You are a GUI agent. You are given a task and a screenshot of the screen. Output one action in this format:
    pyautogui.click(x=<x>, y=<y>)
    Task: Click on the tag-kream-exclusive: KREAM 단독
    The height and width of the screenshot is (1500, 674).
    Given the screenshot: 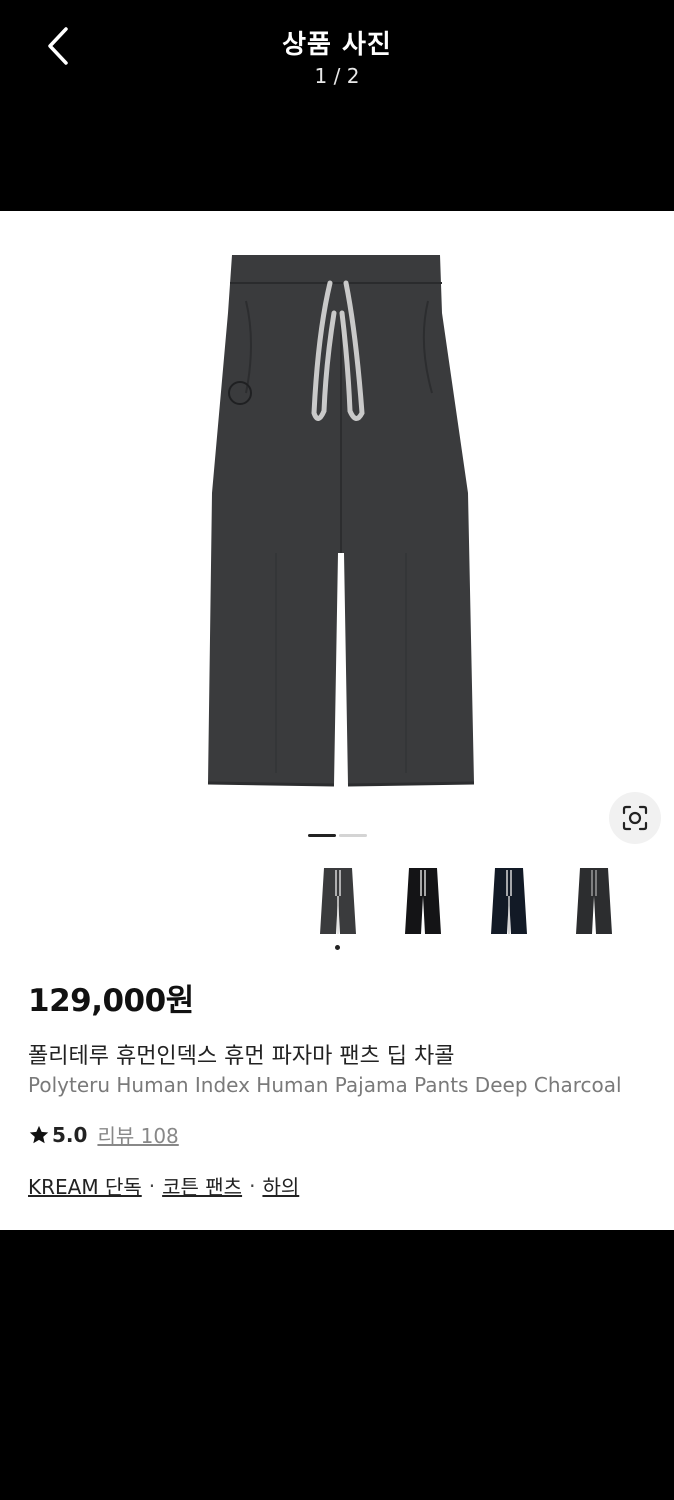 What is the action you would take?
    pyautogui.click(x=85, y=1185)
    